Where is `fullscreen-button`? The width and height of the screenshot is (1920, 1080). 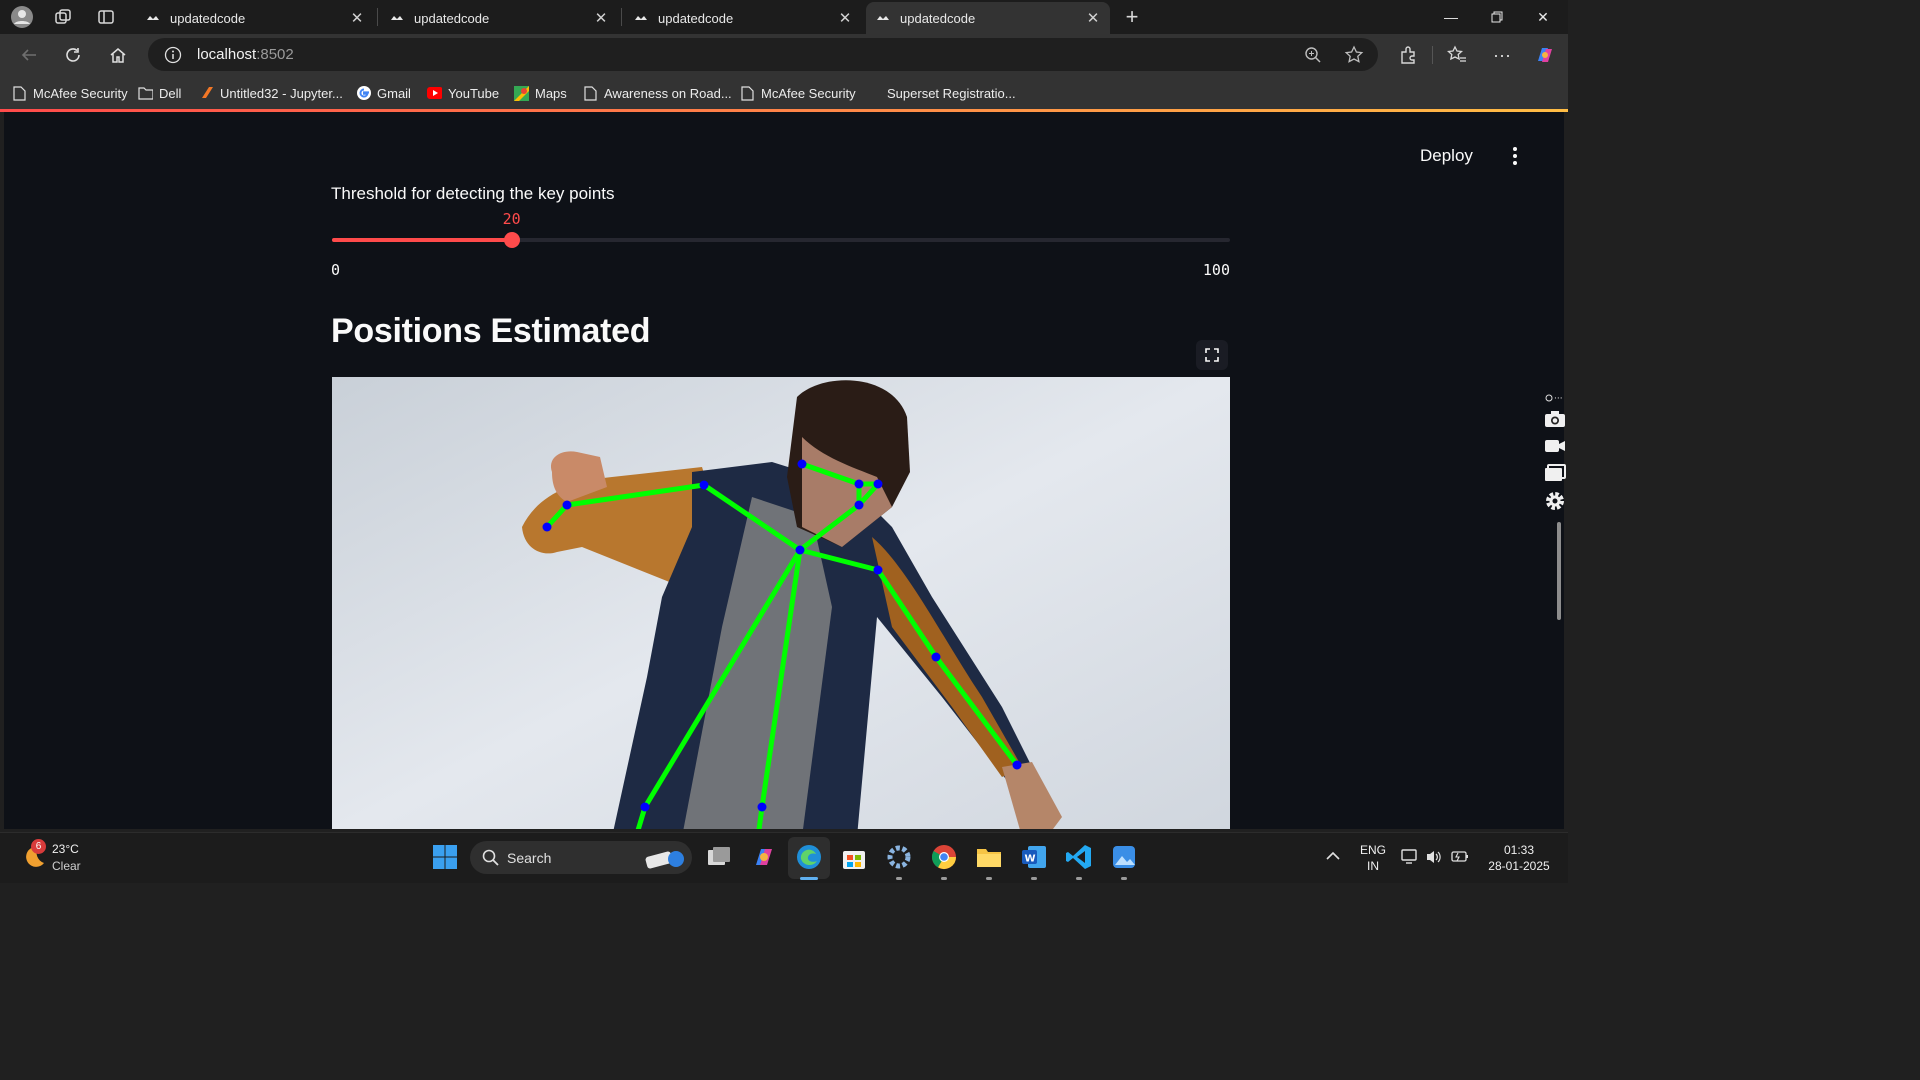
fullscreen-button is located at coordinates (1212, 355).